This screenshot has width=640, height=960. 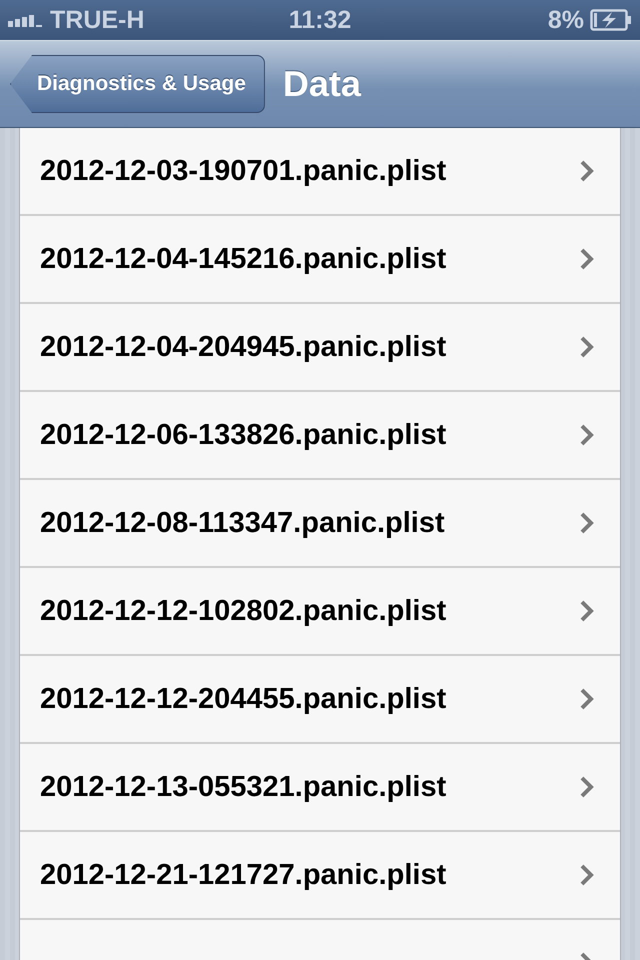 I want to click on battery-charging-icon, so click(x=611, y=20).